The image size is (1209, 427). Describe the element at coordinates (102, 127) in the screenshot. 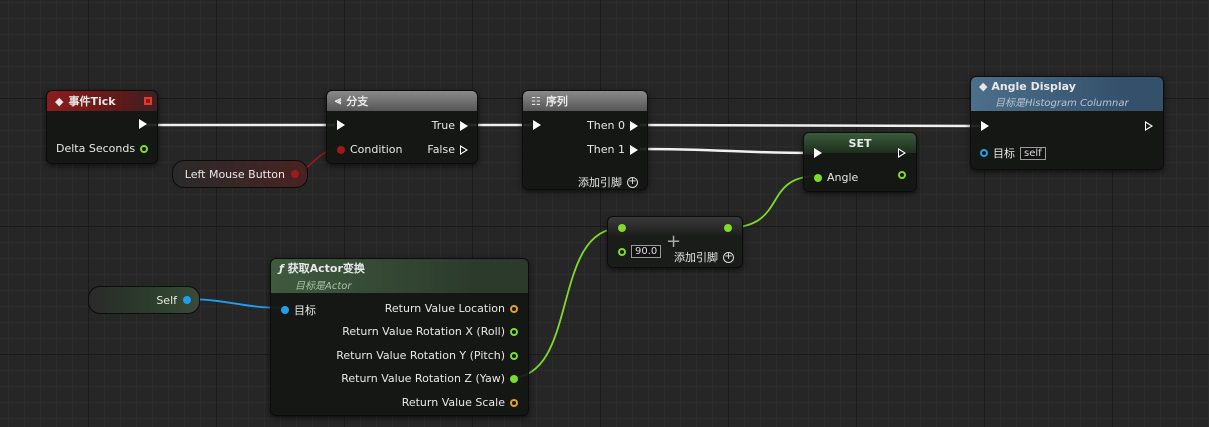

I see `event-tick-node: ◆ 事件Tick Delta Seconds` at that location.